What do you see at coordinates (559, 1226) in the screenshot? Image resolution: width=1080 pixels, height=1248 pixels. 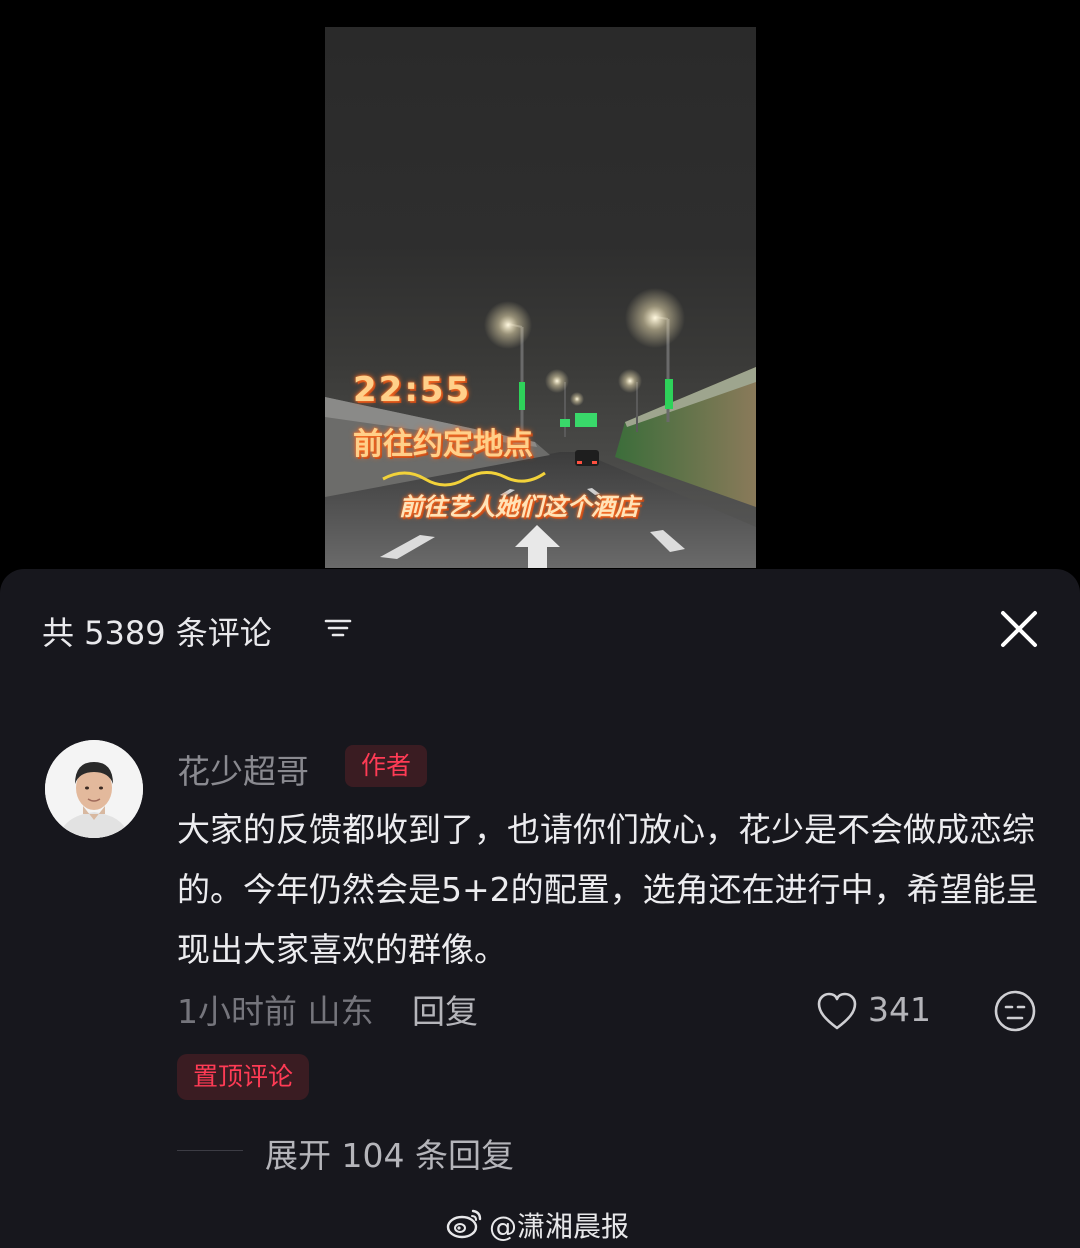 I see `watermark-text: @潇湘晨报` at bounding box center [559, 1226].